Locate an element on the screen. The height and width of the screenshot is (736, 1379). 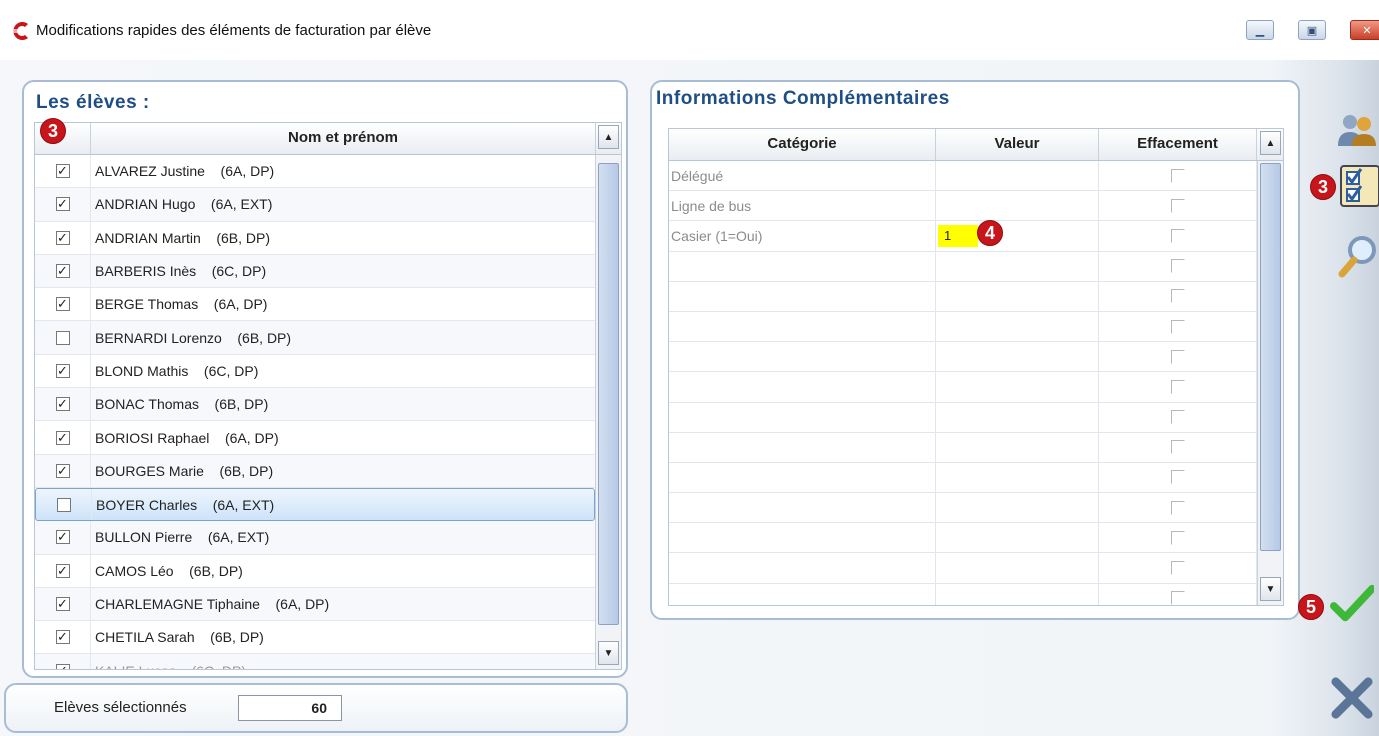
info-row: Délégué is located at coordinates (963, 176).